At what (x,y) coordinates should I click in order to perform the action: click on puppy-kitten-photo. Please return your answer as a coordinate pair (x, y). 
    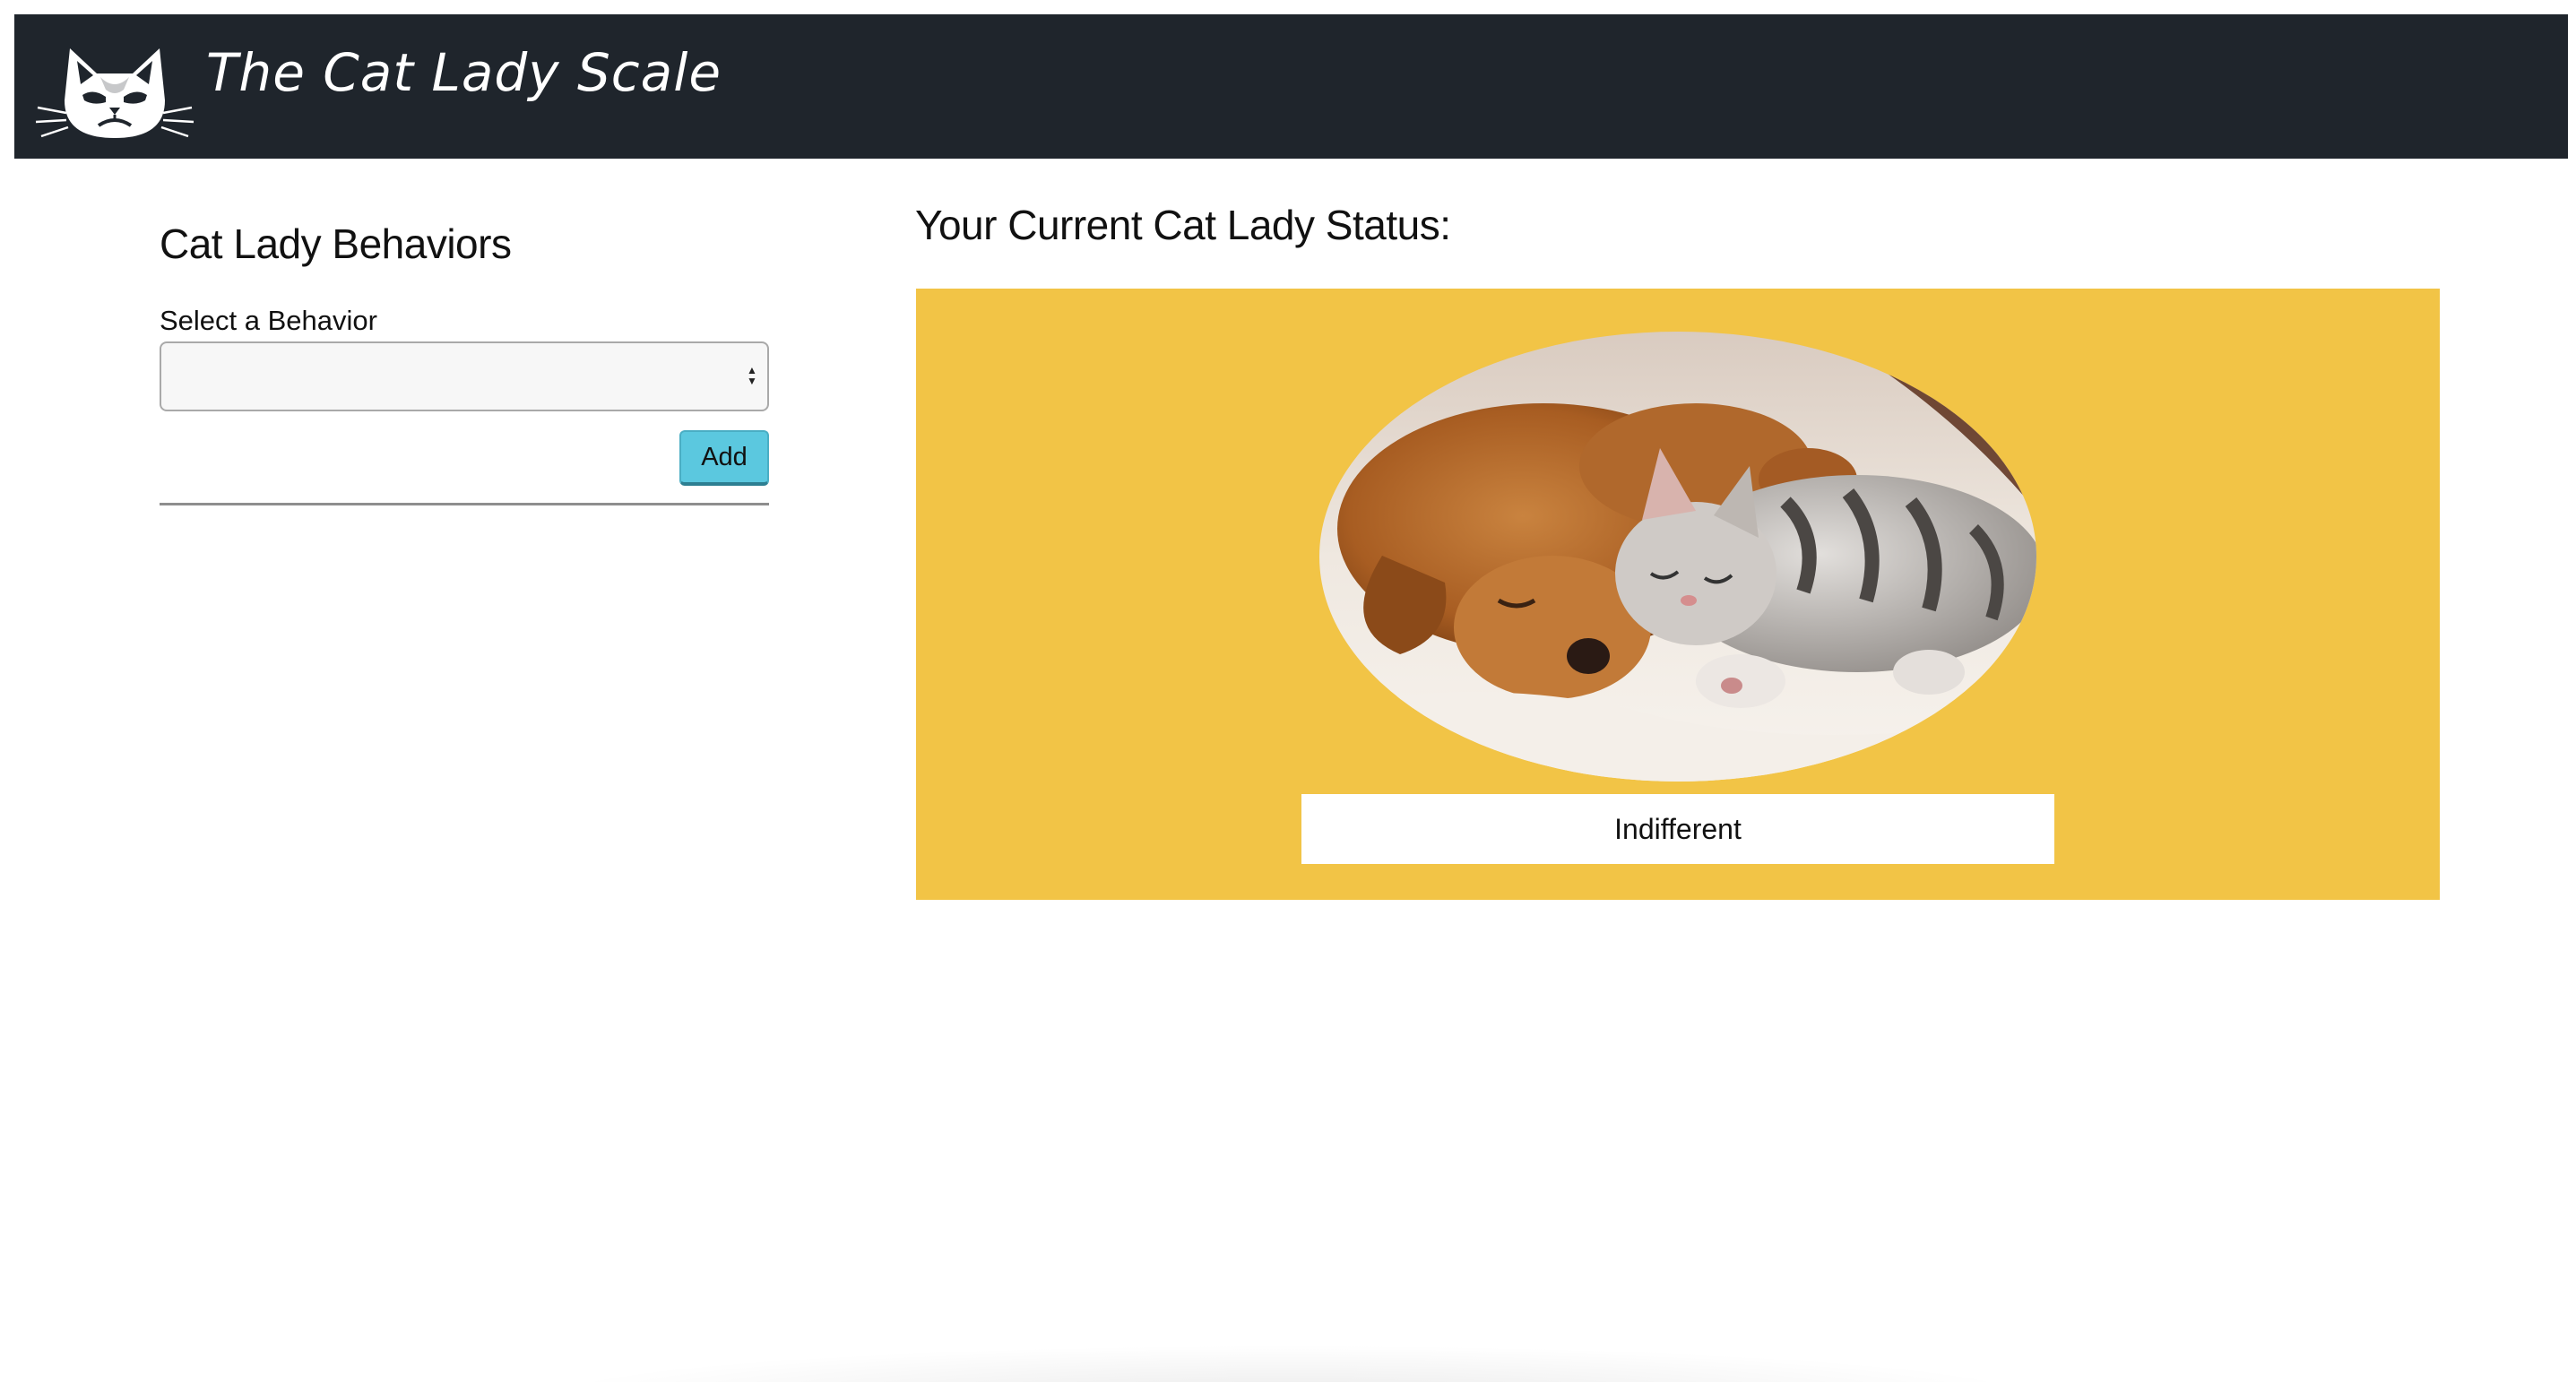
    Looking at the image, I should click on (1677, 557).